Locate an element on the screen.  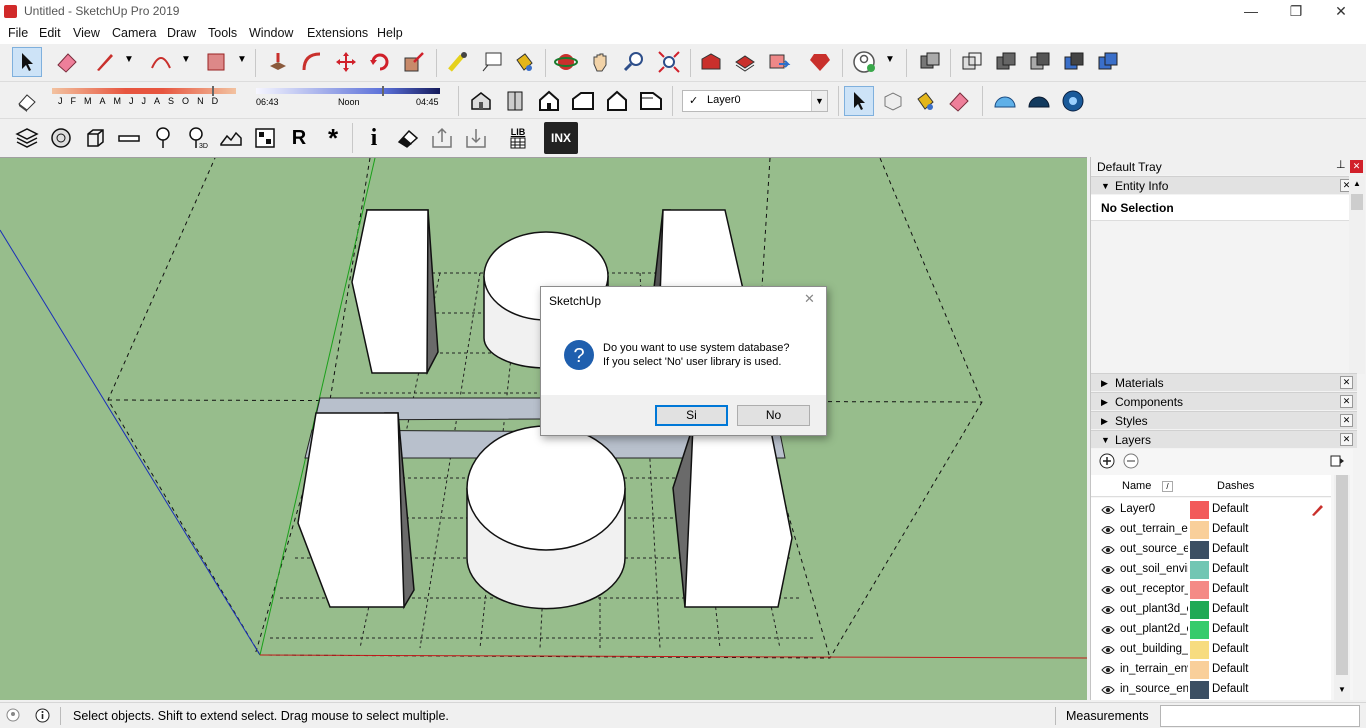
library-button: LIB is located at coordinates (518, 138).